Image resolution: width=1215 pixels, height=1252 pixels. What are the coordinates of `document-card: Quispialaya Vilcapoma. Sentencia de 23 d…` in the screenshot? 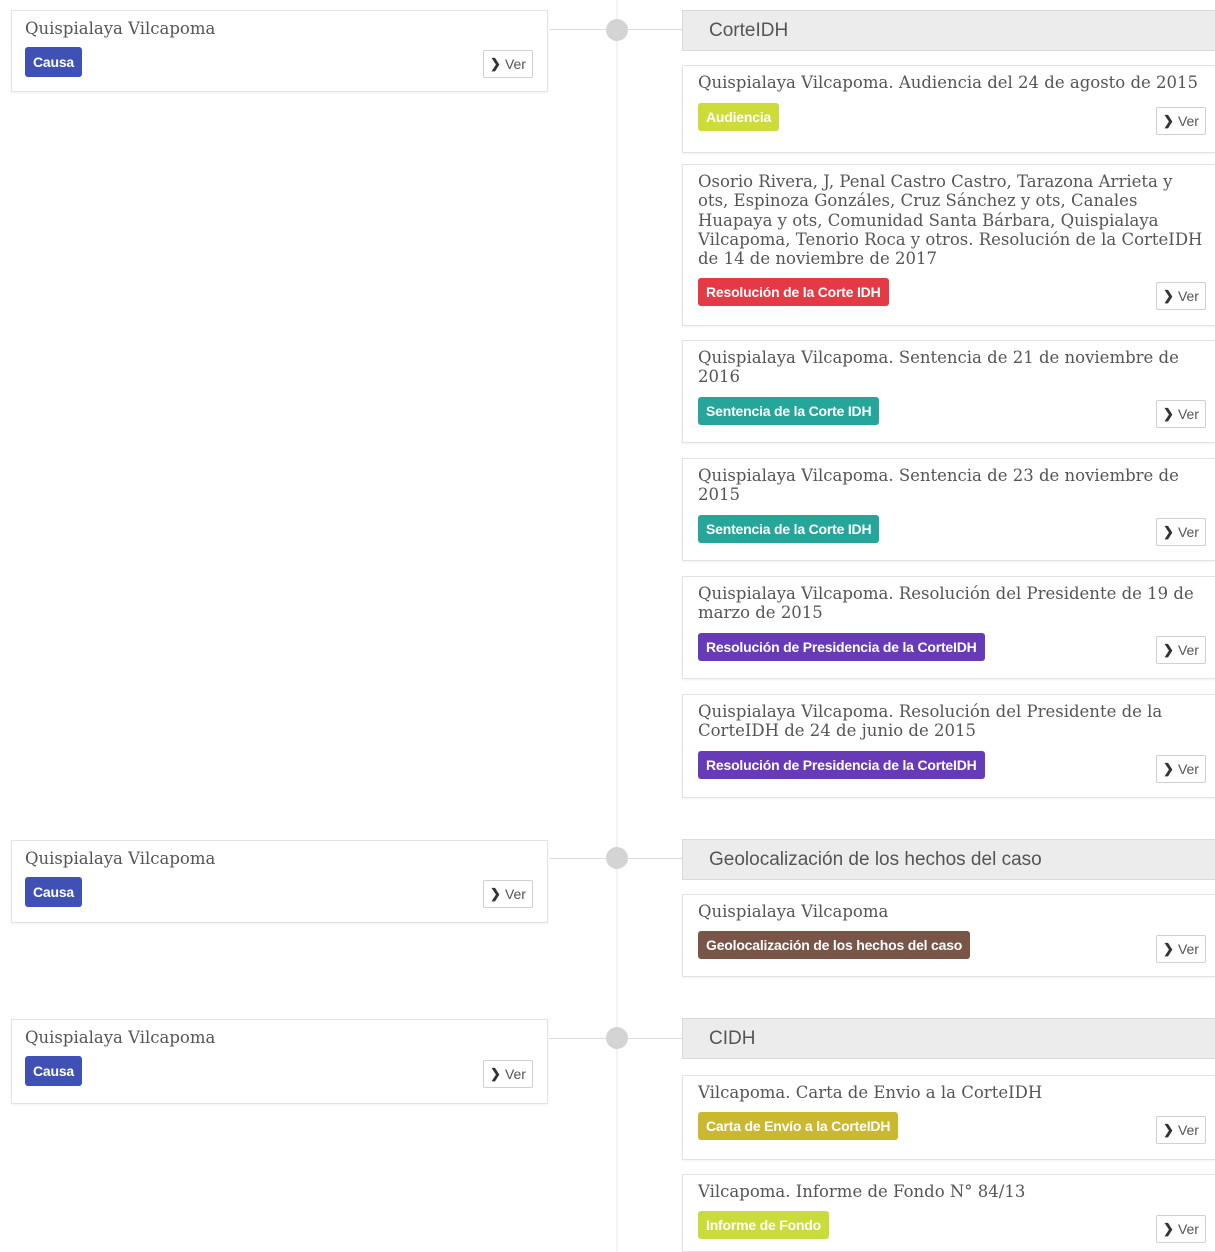 It's located at (948, 509).